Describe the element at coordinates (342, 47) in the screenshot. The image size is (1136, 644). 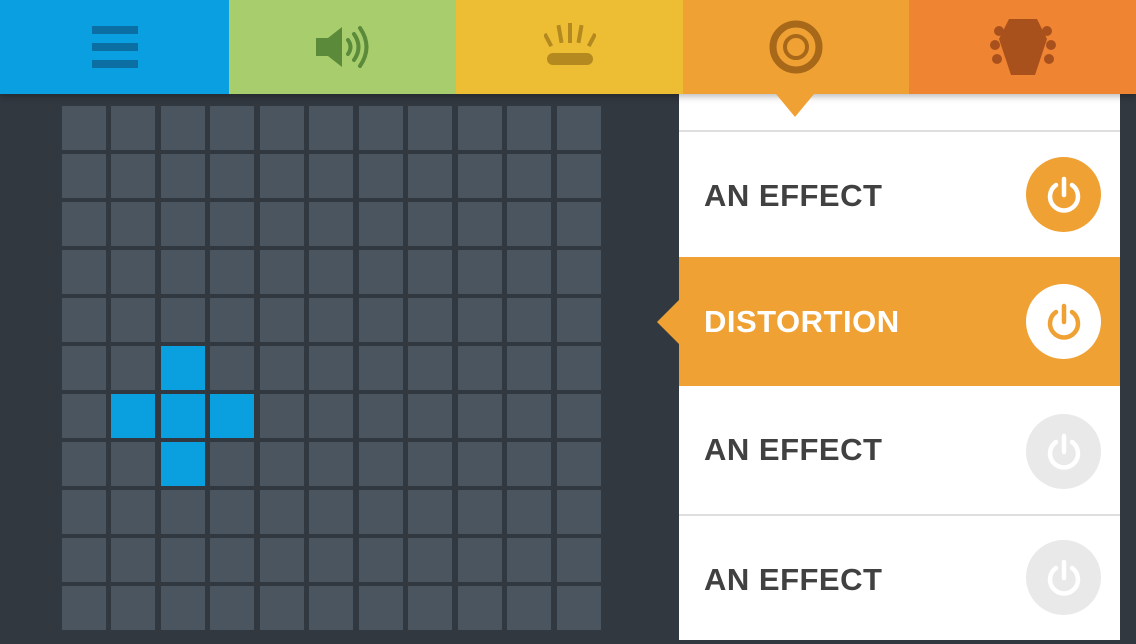
I see `tab-volume` at that location.